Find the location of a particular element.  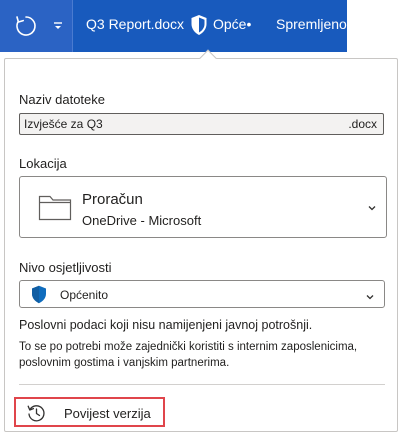

folder-icon is located at coordinates (55, 207).